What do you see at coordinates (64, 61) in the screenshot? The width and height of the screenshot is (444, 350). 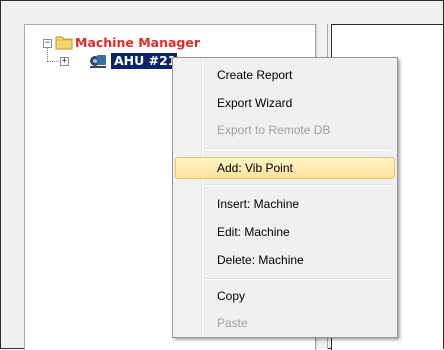 I see `expand-toggle: +` at bounding box center [64, 61].